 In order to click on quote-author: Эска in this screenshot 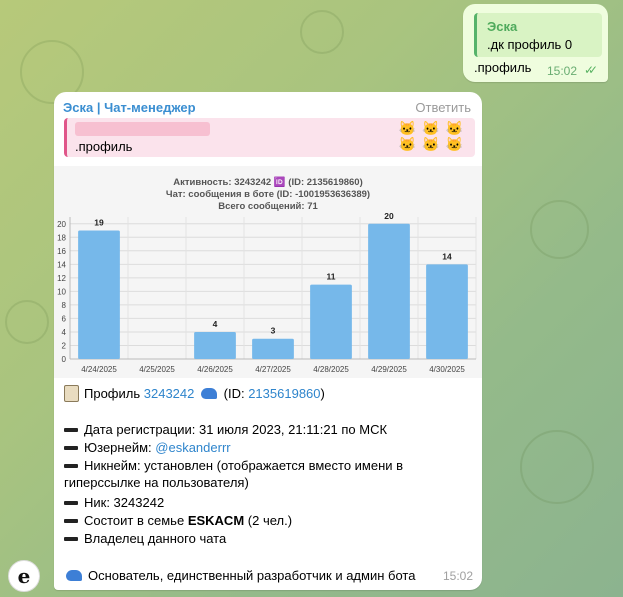, I will do `click(502, 26)`.